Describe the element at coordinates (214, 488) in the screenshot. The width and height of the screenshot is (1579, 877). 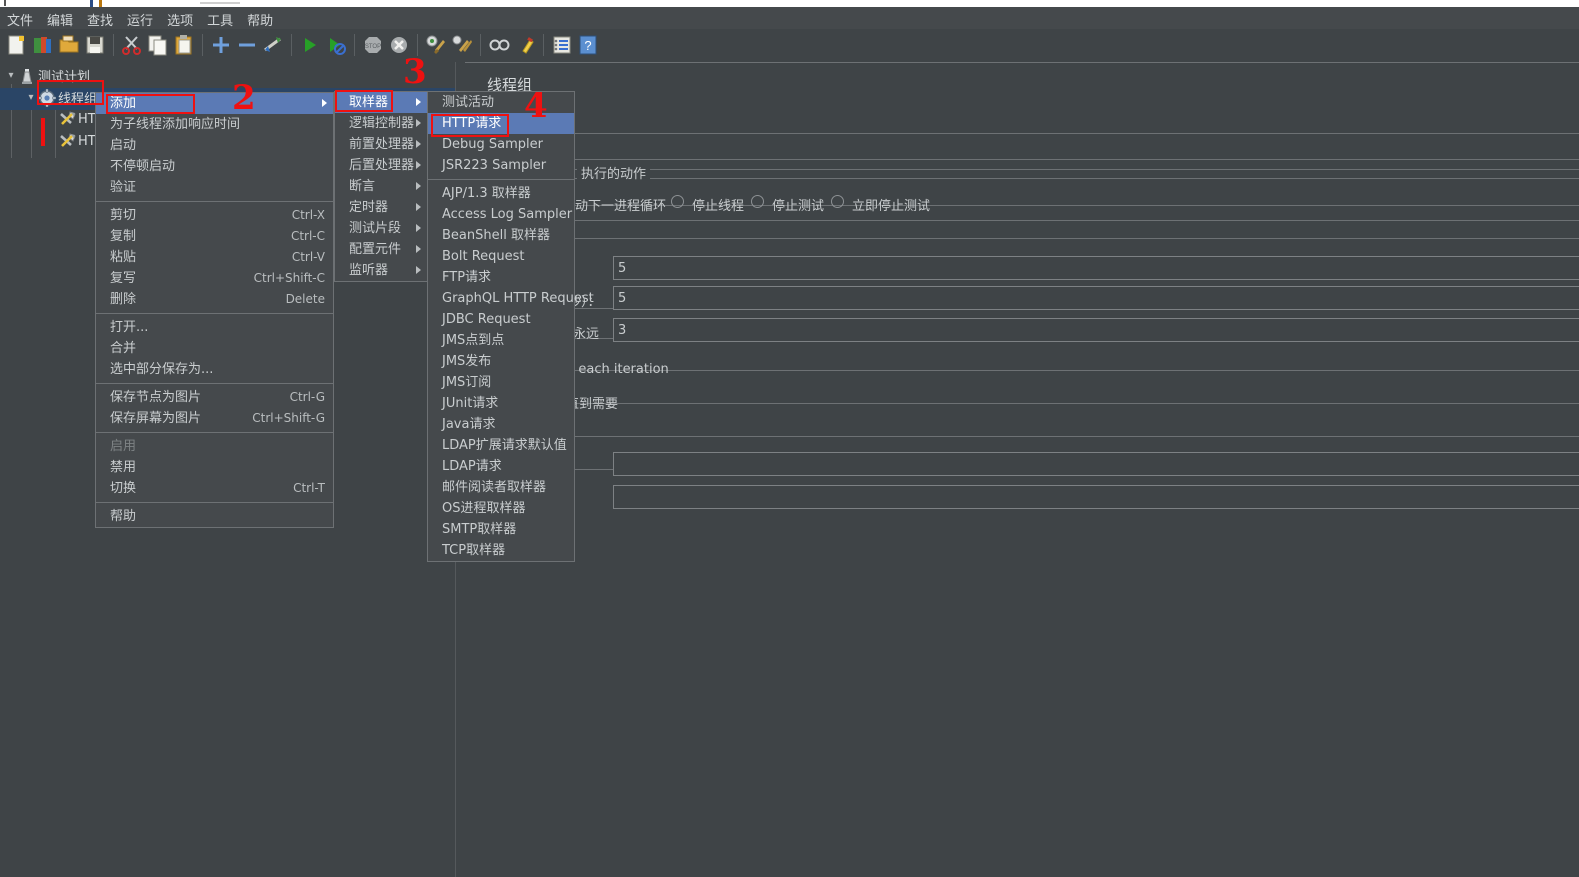
I see `context-menu-item-21: 切换 Ctrl-T` at that location.